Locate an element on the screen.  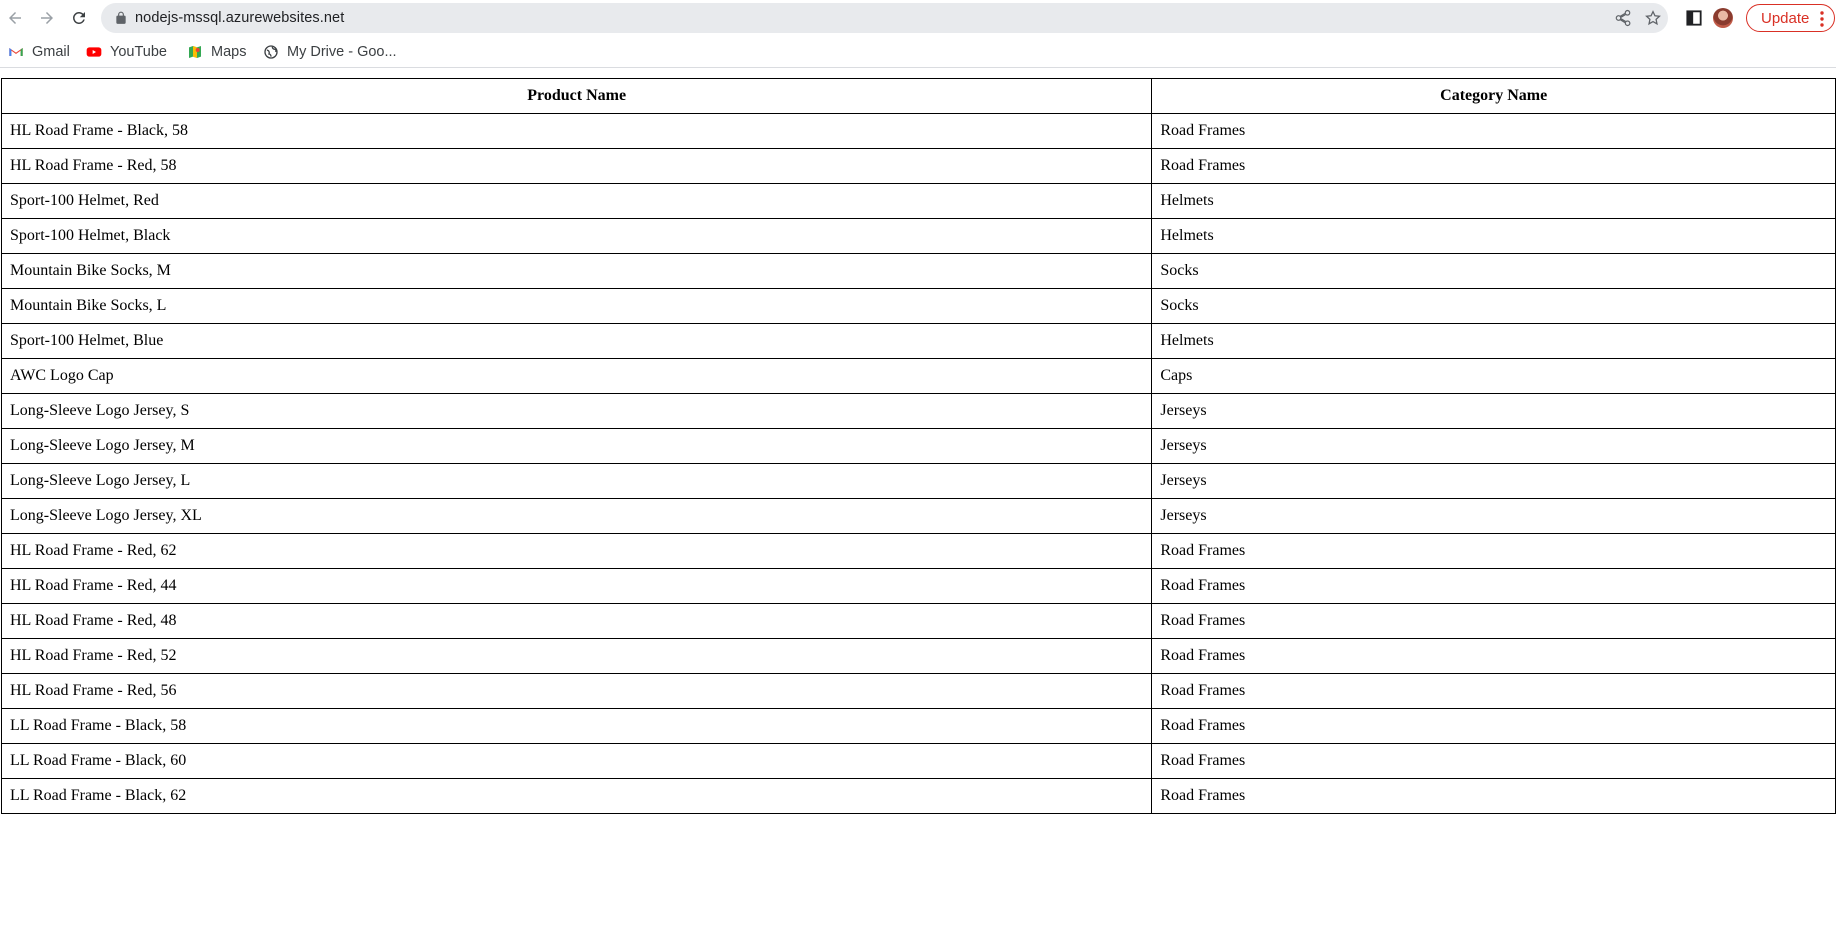
table-row: Sport-100 Helmet, Blue Helmets is located at coordinates (918, 341).